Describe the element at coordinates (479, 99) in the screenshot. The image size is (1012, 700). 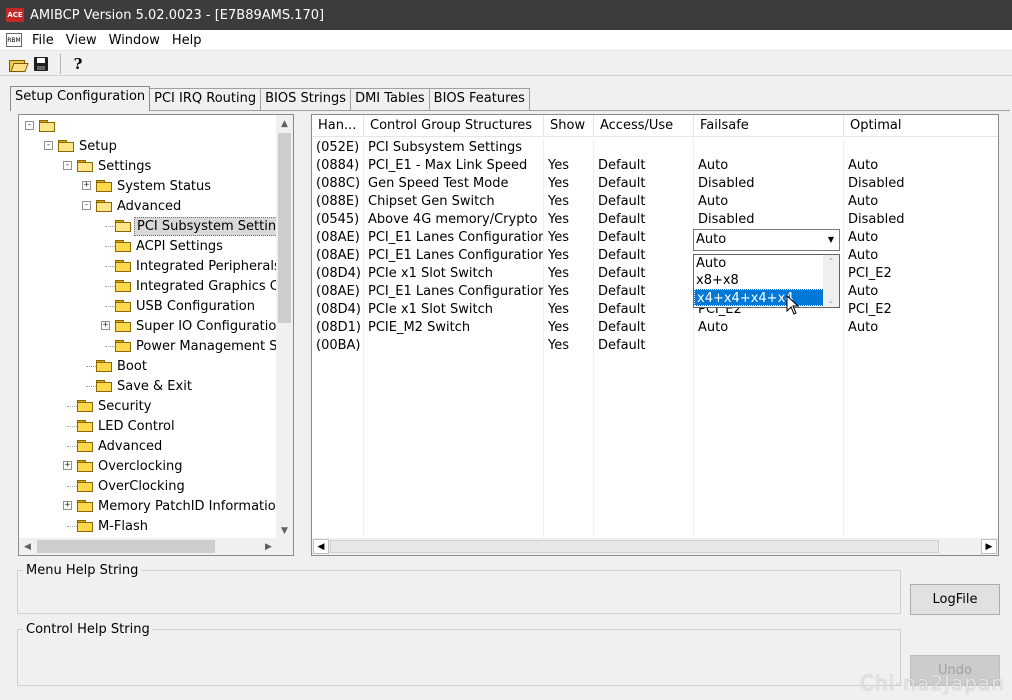
I see `tab-bios-features: BIOS Features` at that location.